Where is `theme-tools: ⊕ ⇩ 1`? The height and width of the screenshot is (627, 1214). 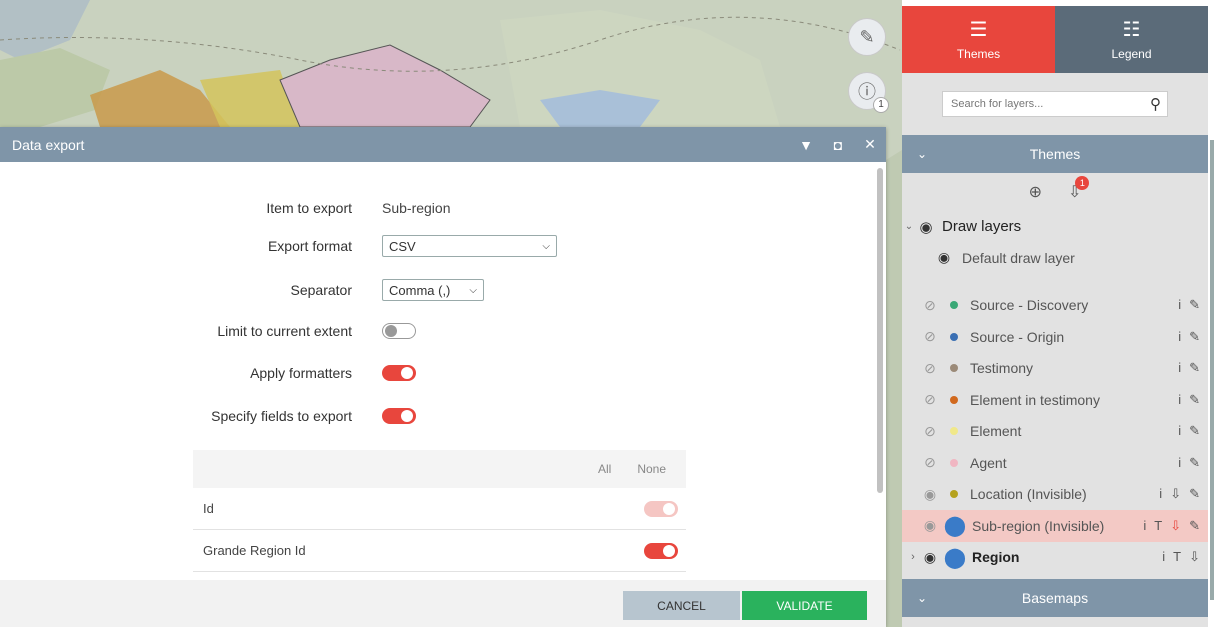
theme-tools: ⊕ ⇩ 1 is located at coordinates (1055, 192).